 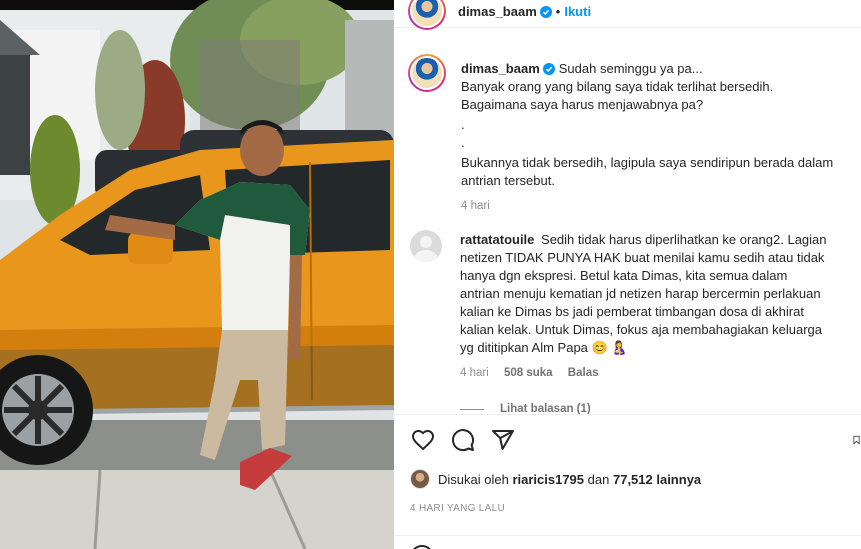 I want to click on replies-line, so click(x=472, y=409).